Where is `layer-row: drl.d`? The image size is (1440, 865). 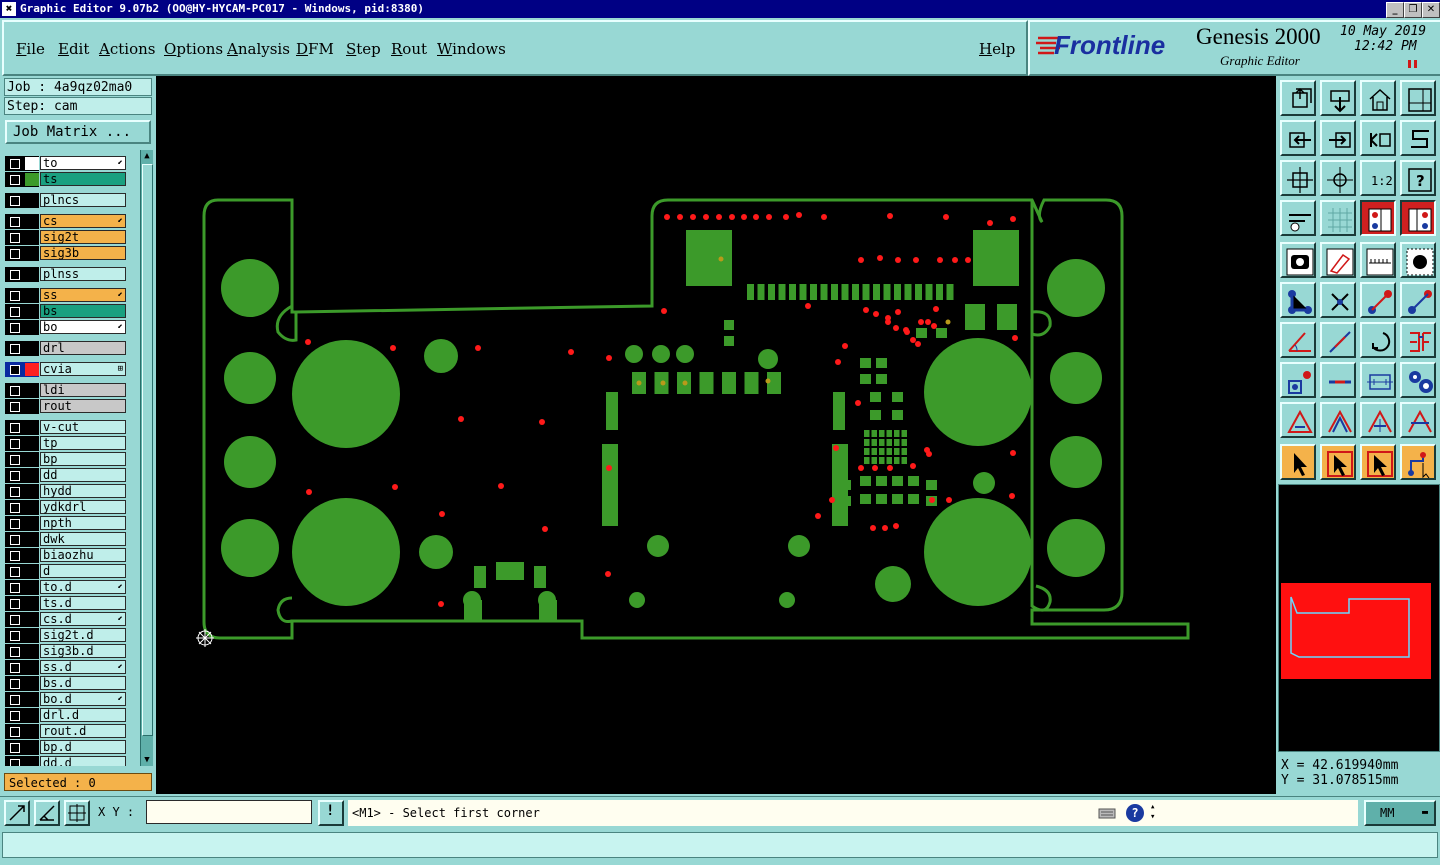
layer-row: drl.d is located at coordinates (66, 715).